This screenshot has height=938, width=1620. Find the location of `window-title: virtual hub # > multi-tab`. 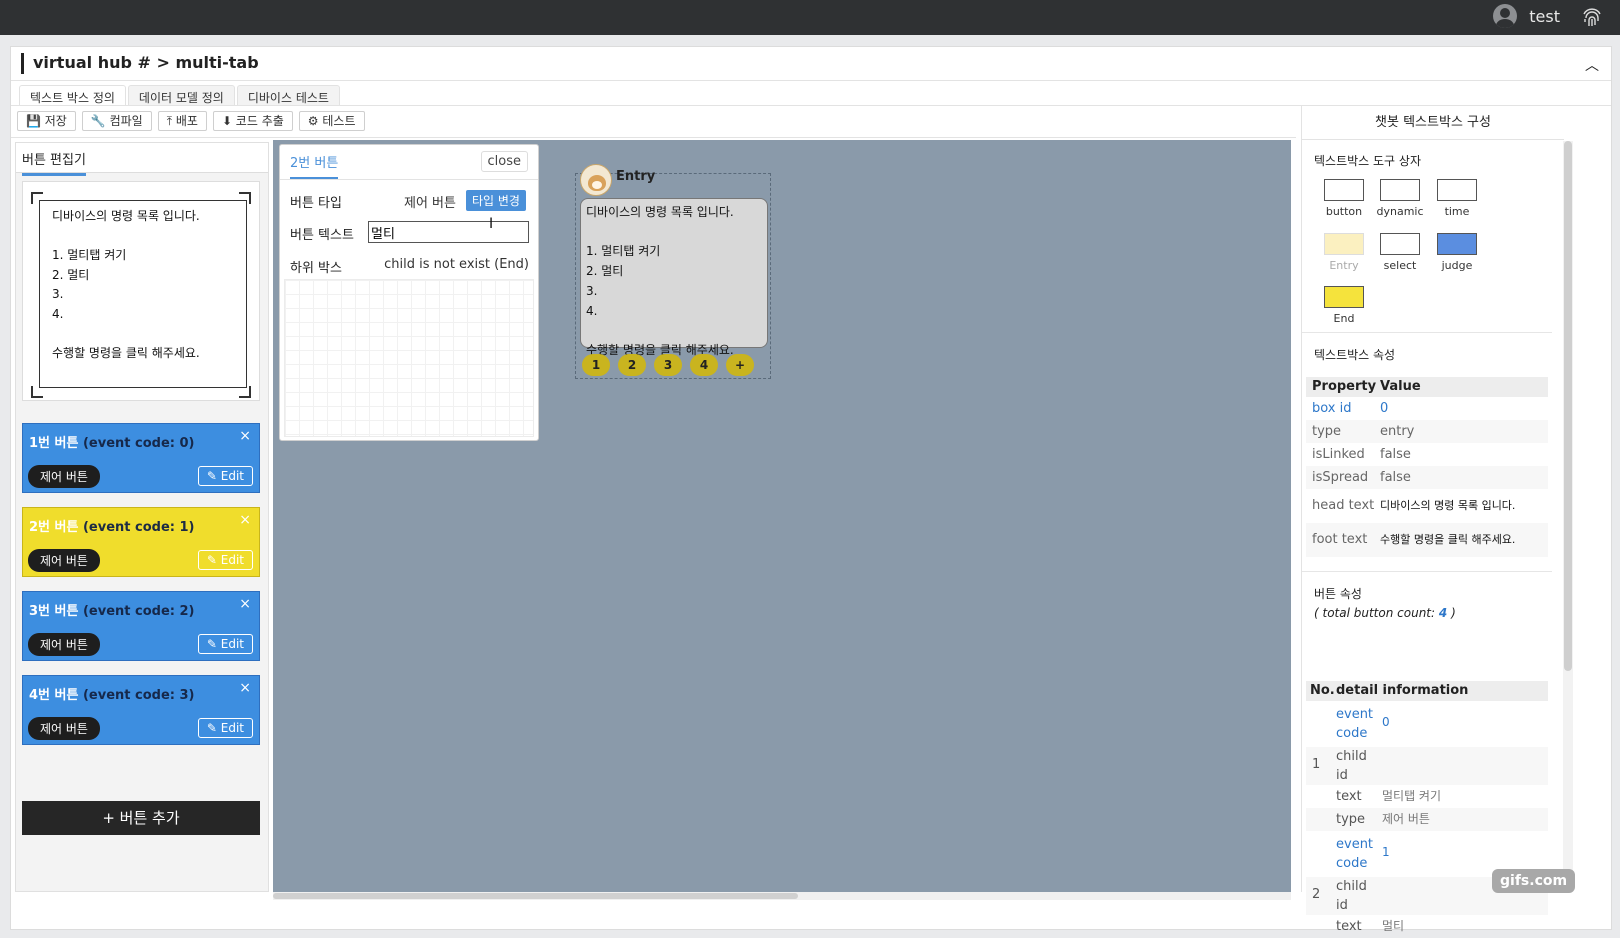

window-title: virtual hub # > multi-tab is located at coordinates (146, 62).